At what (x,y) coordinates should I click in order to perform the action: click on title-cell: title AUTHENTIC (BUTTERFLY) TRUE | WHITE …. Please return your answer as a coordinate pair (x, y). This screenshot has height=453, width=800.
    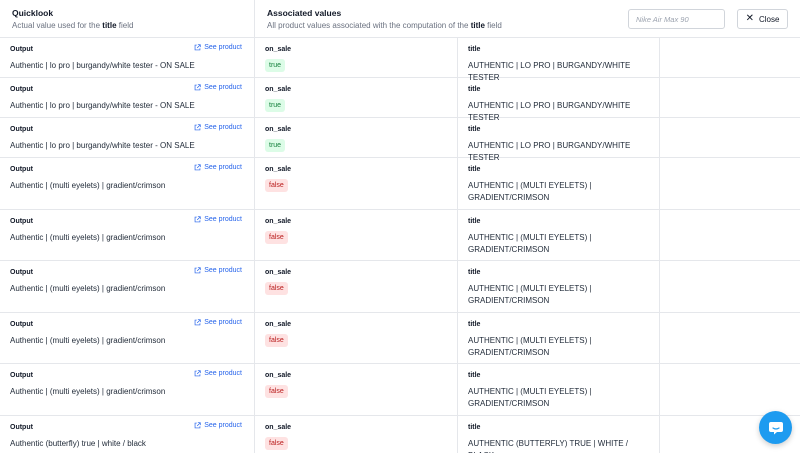
    Looking at the image, I should click on (558, 434).